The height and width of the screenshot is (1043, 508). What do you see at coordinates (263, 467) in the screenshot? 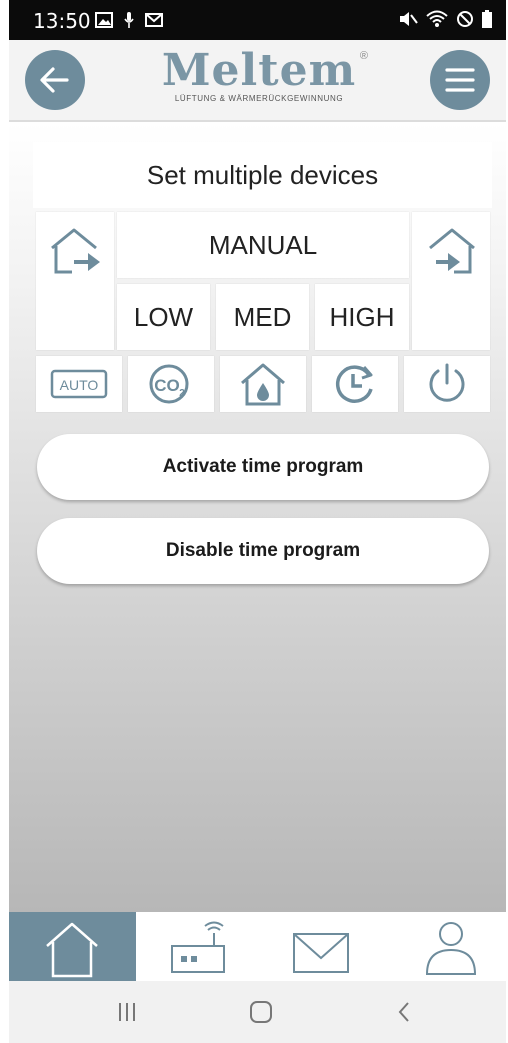
I see `activate-time-program-button: Activate time program` at bounding box center [263, 467].